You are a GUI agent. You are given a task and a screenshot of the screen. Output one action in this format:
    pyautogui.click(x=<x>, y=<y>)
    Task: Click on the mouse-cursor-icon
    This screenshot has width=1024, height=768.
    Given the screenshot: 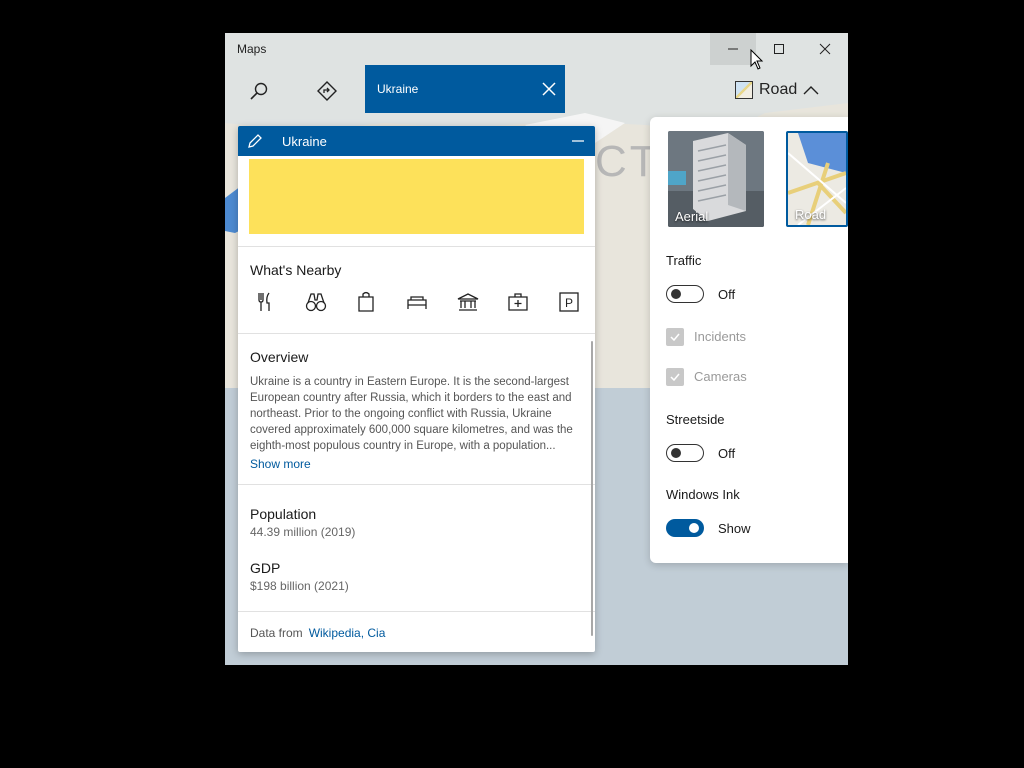 What is the action you would take?
    pyautogui.click(x=757, y=59)
    